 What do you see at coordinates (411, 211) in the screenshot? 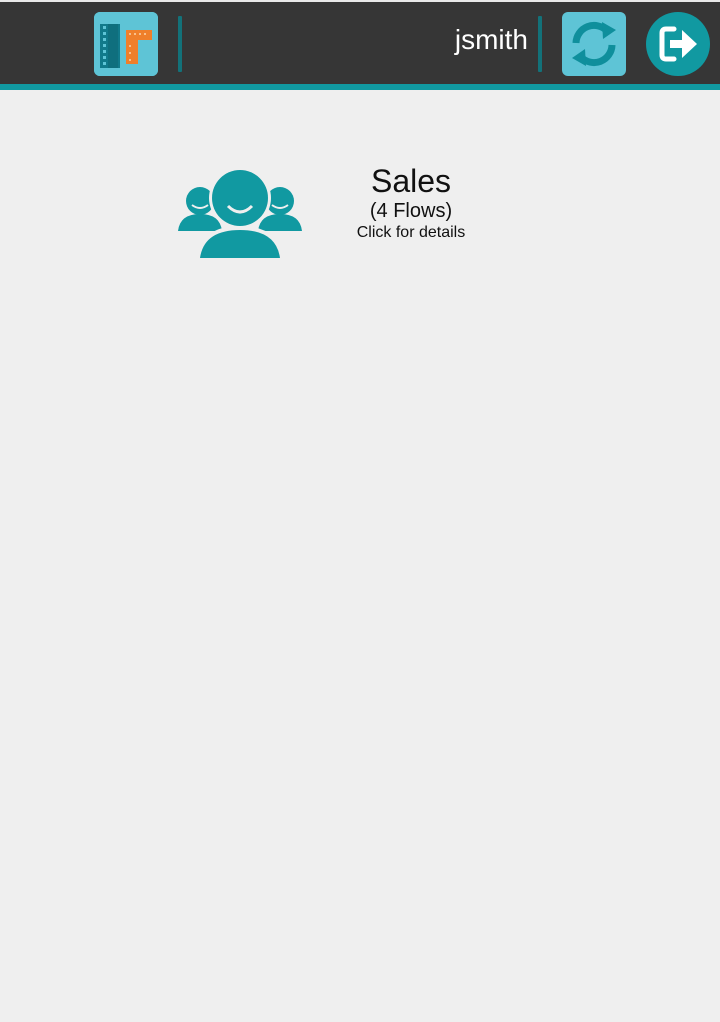
I see `group-flow-count: (4 Flows)` at bounding box center [411, 211].